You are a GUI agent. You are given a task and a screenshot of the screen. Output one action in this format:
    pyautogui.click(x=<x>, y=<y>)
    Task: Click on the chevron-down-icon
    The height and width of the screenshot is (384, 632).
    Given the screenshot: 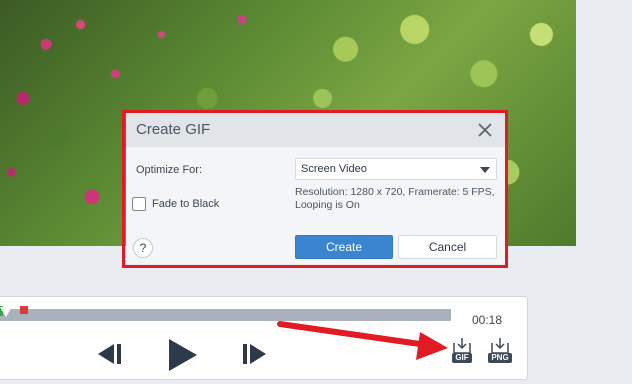 What is the action you would take?
    pyautogui.click(x=485, y=170)
    